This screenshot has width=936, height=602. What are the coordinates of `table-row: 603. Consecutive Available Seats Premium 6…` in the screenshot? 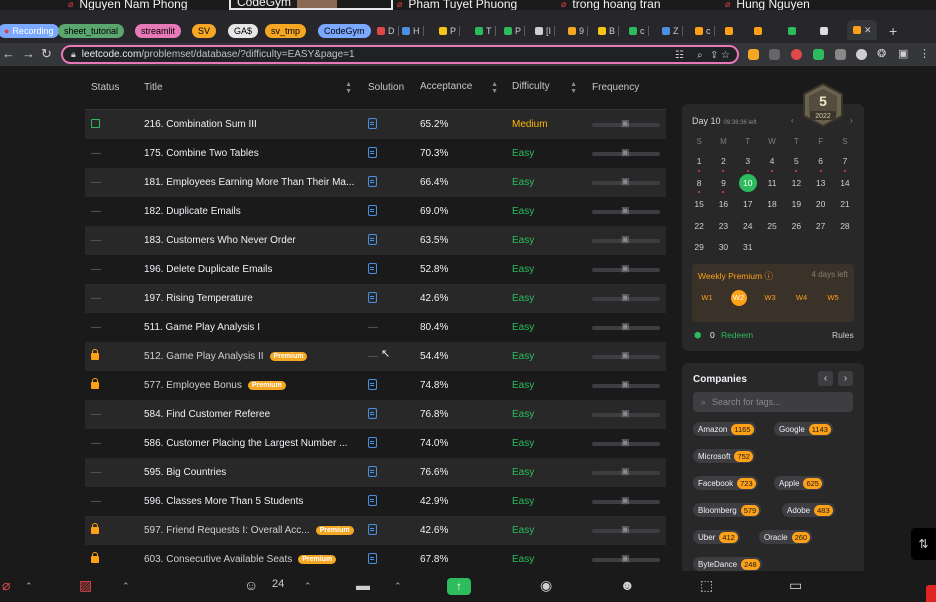 It's located at (375, 558).